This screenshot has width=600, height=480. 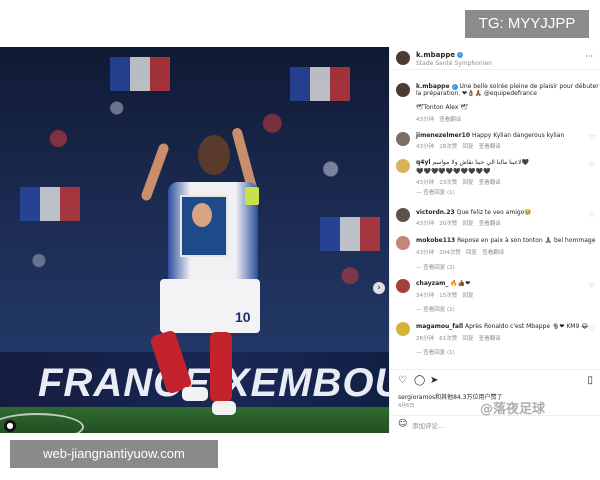 I want to click on comment-username: jimenezelmer10, so click(x=443, y=135).